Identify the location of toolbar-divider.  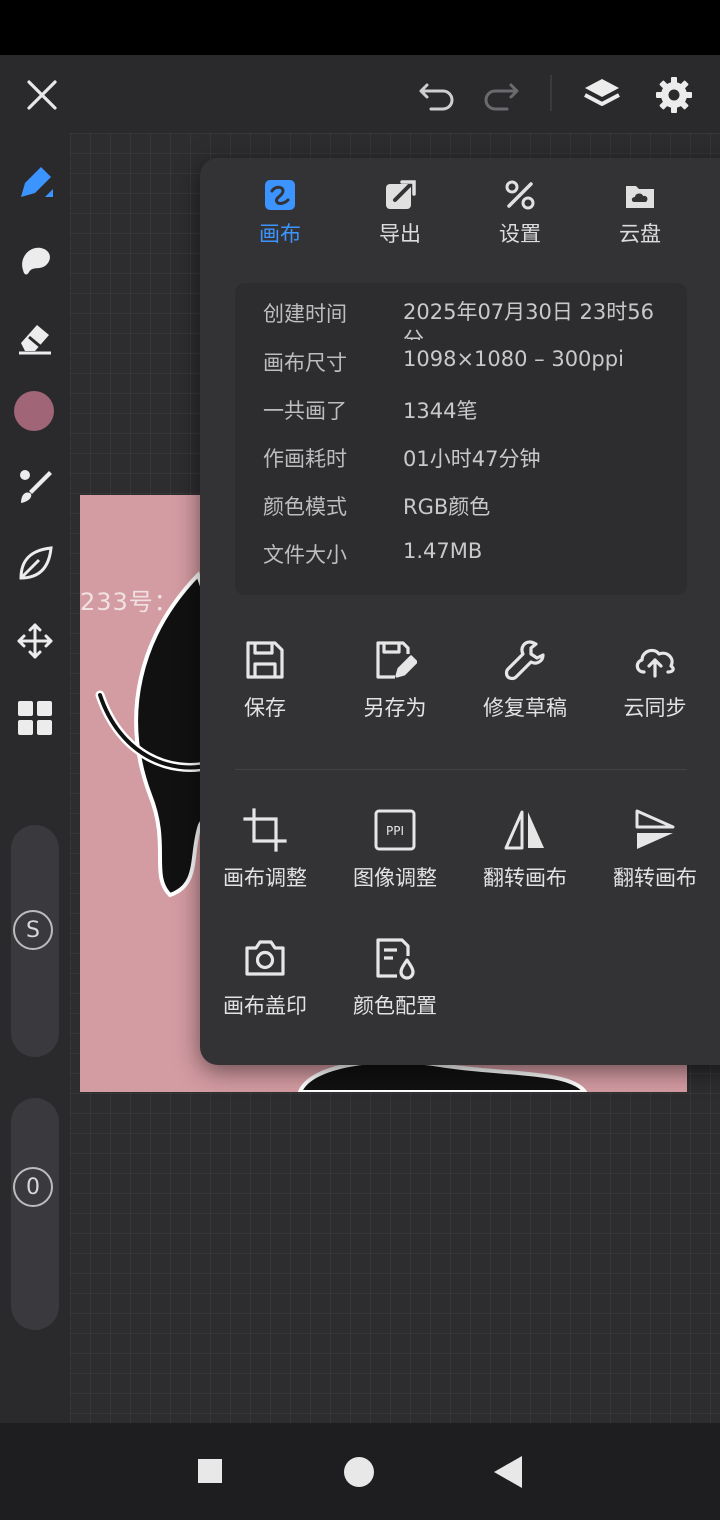
(551, 93).